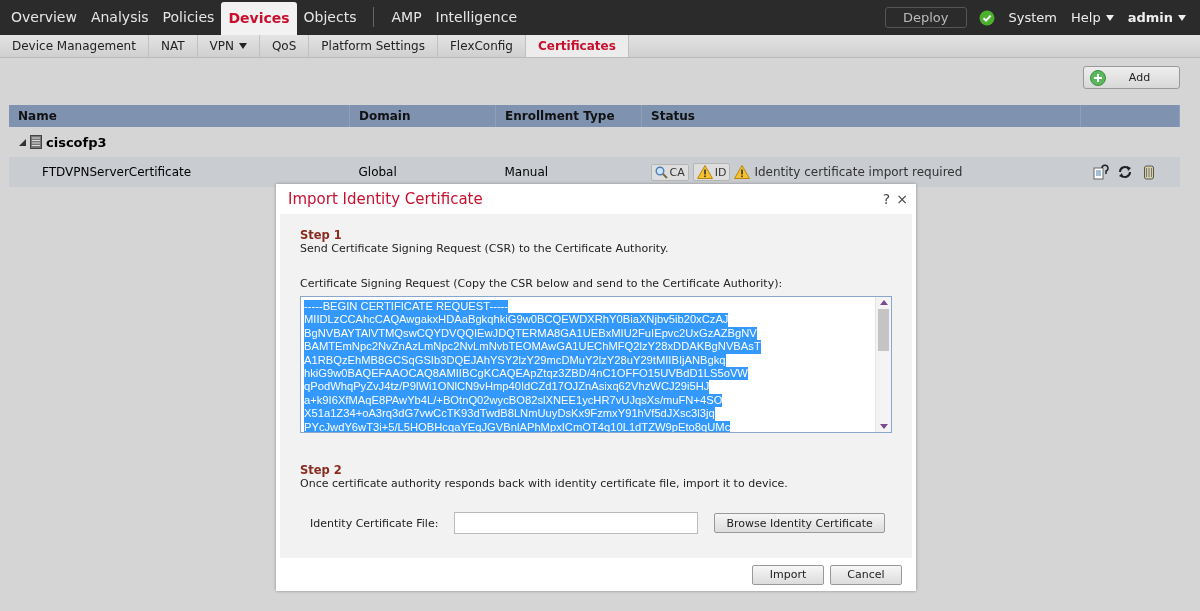  Describe the element at coordinates (173, 46) in the screenshot. I see `subnav-tab: NAT` at that location.